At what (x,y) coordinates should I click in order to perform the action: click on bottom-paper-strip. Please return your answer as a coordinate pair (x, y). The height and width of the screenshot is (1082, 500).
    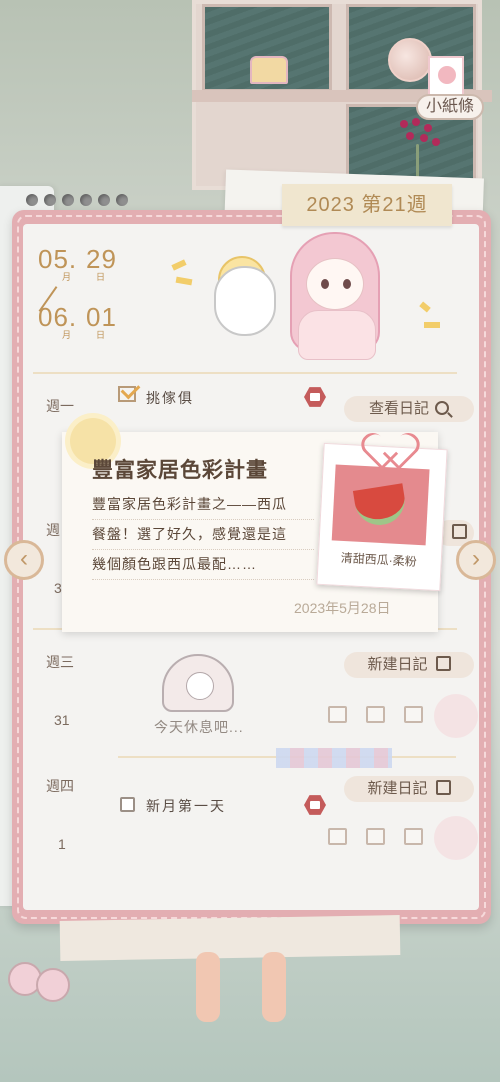
    Looking at the image, I should click on (230, 938).